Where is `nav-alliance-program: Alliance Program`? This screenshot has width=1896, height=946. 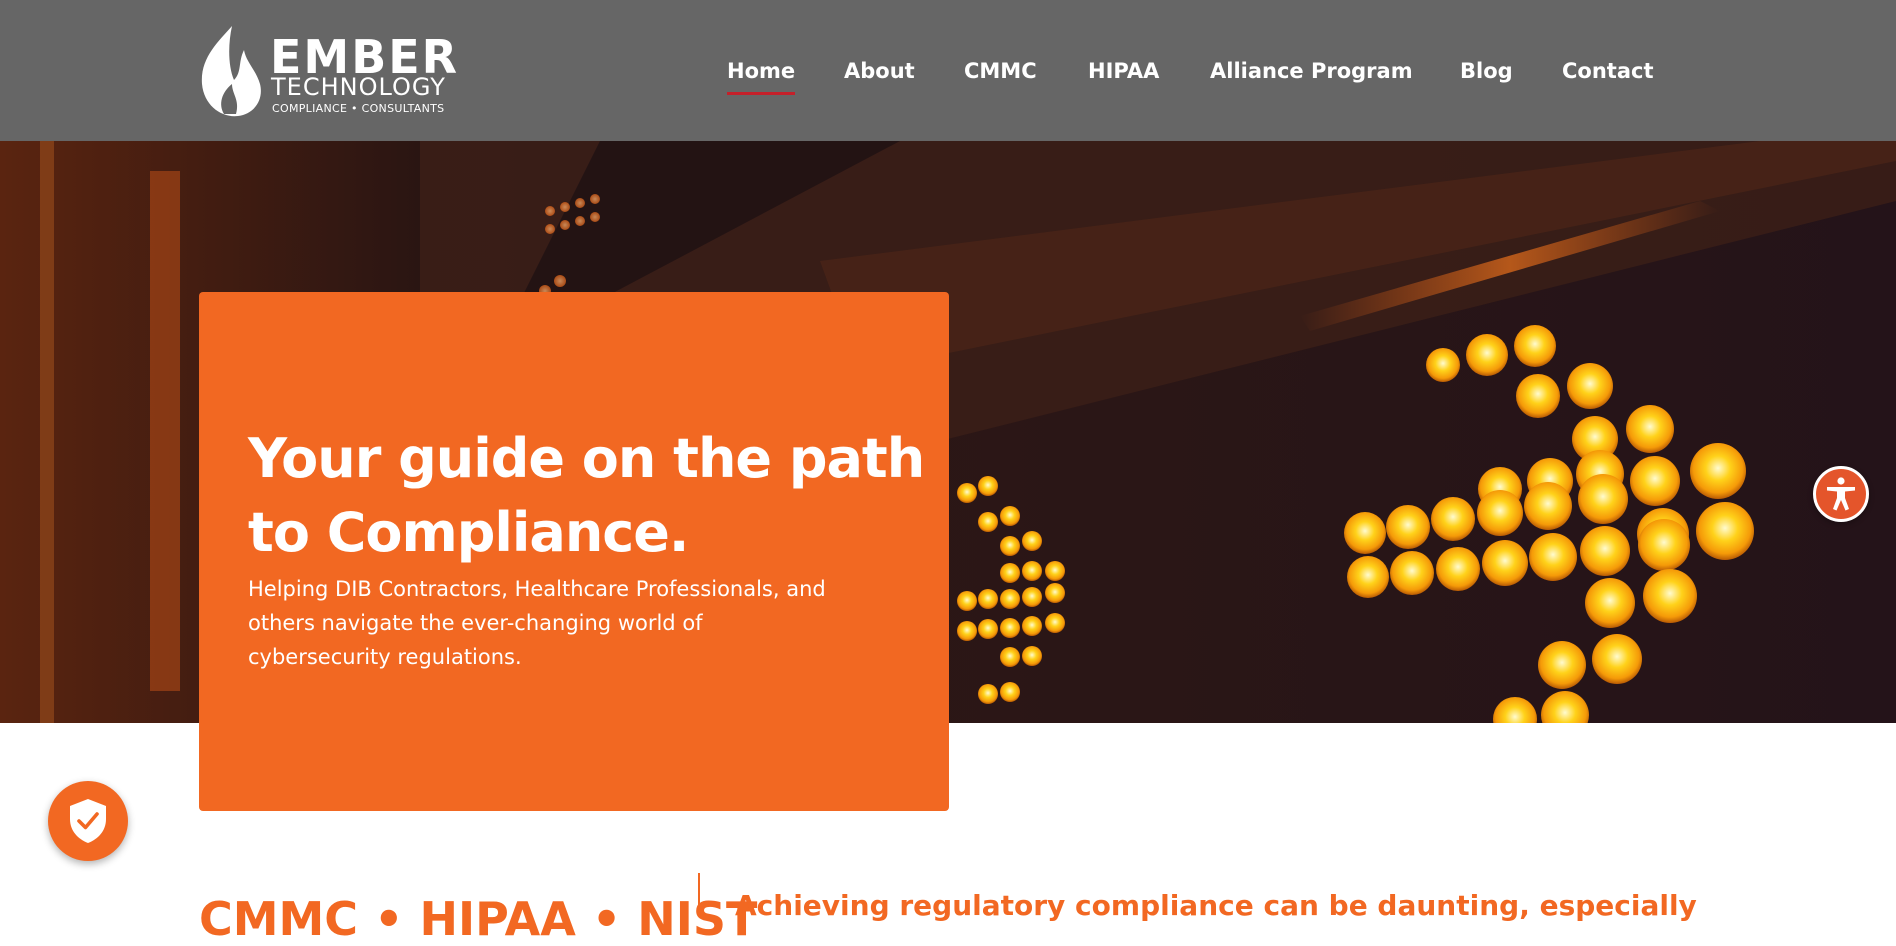
nav-alliance-program: Alliance Program is located at coordinates (1311, 71).